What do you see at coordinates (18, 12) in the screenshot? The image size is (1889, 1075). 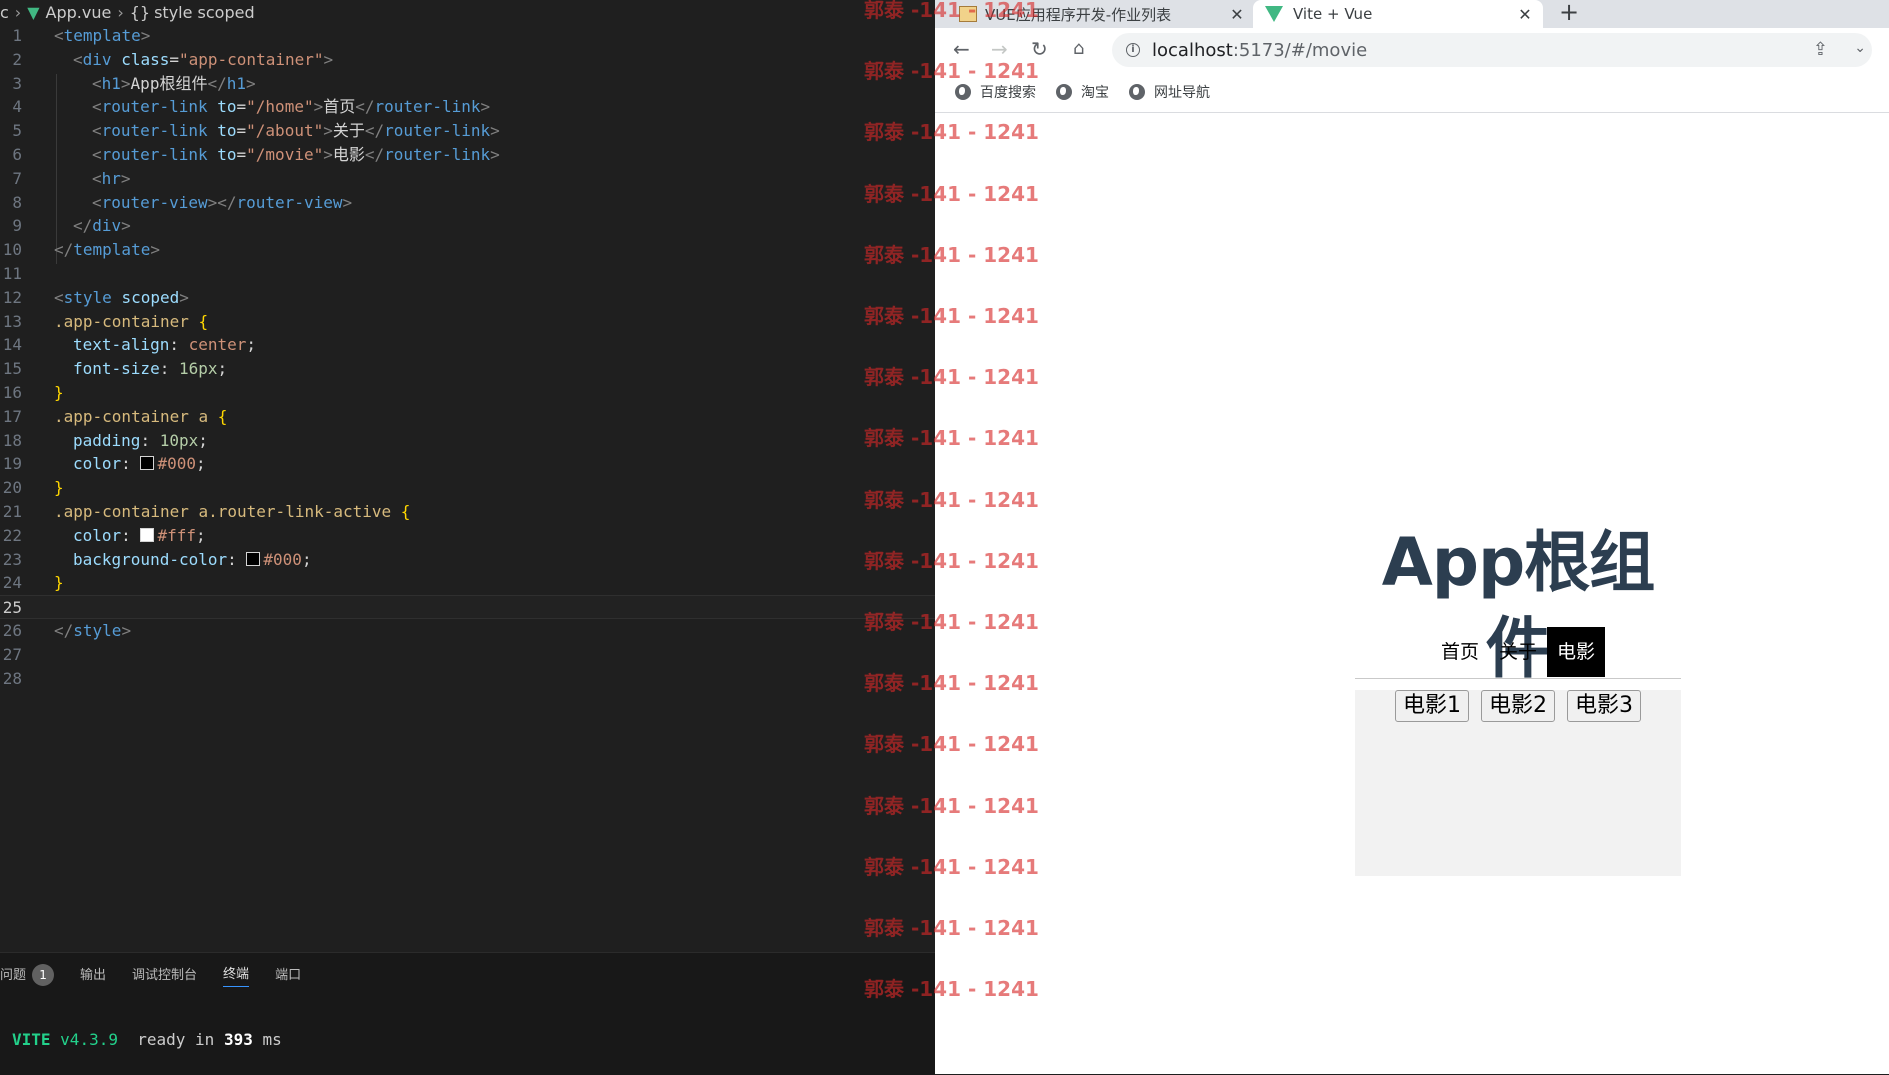 I see `chevron-right-icon: ›` at bounding box center [18, 12].